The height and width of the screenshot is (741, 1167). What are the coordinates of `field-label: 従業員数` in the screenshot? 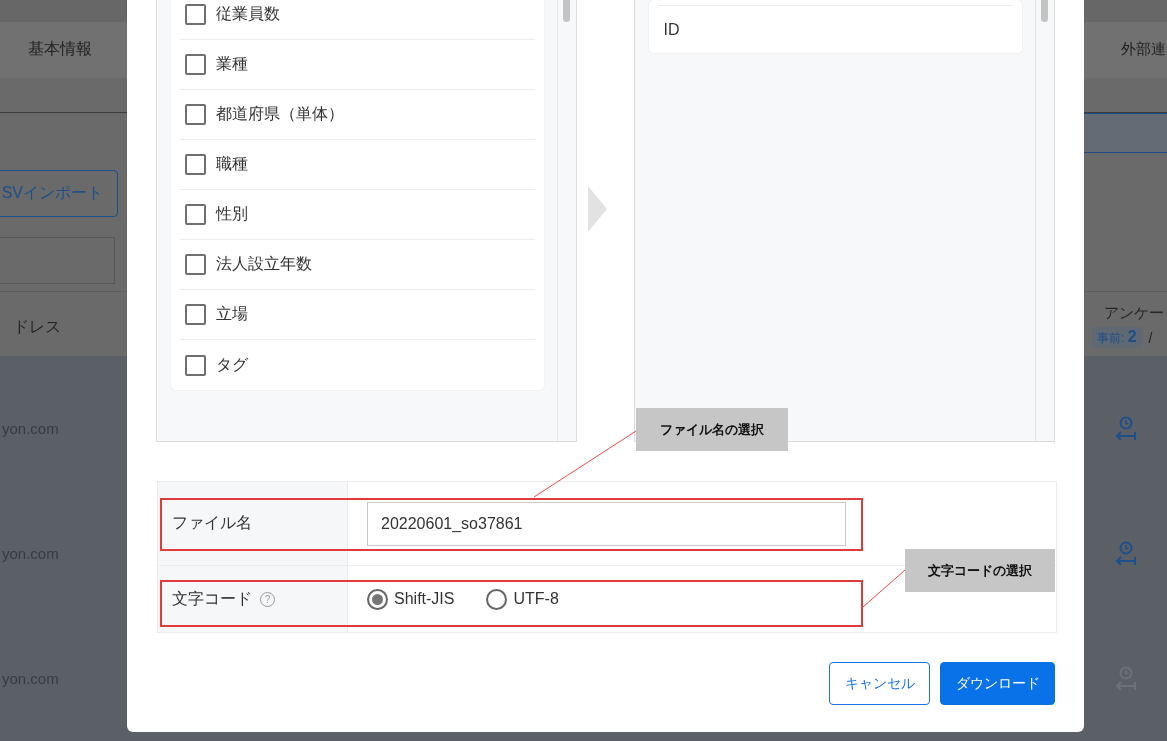 It's located at (248, 14).